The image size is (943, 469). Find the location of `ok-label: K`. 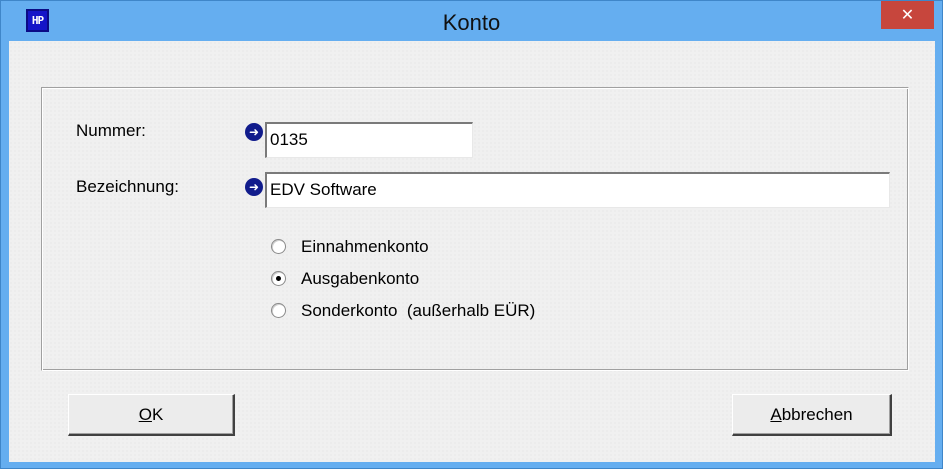

ok-label: K is located at coordinates (157, 414).